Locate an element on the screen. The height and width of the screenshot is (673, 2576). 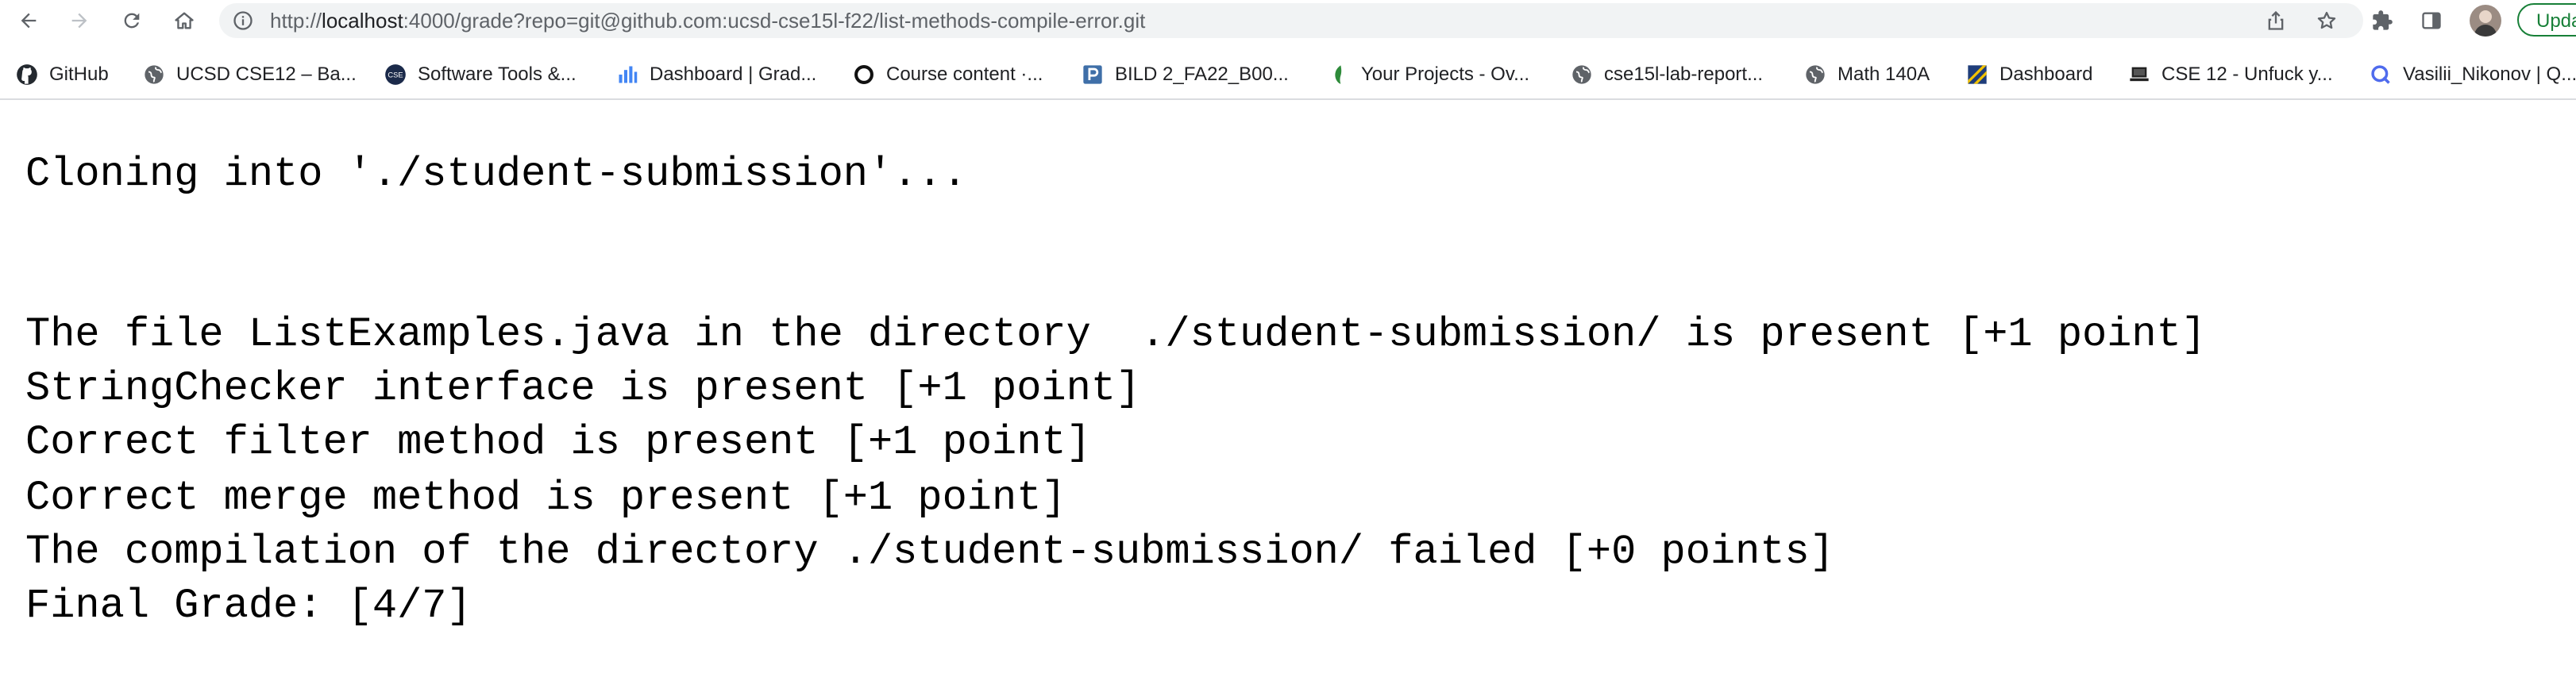
update-button: Update is located at coordinates (2546, 20).